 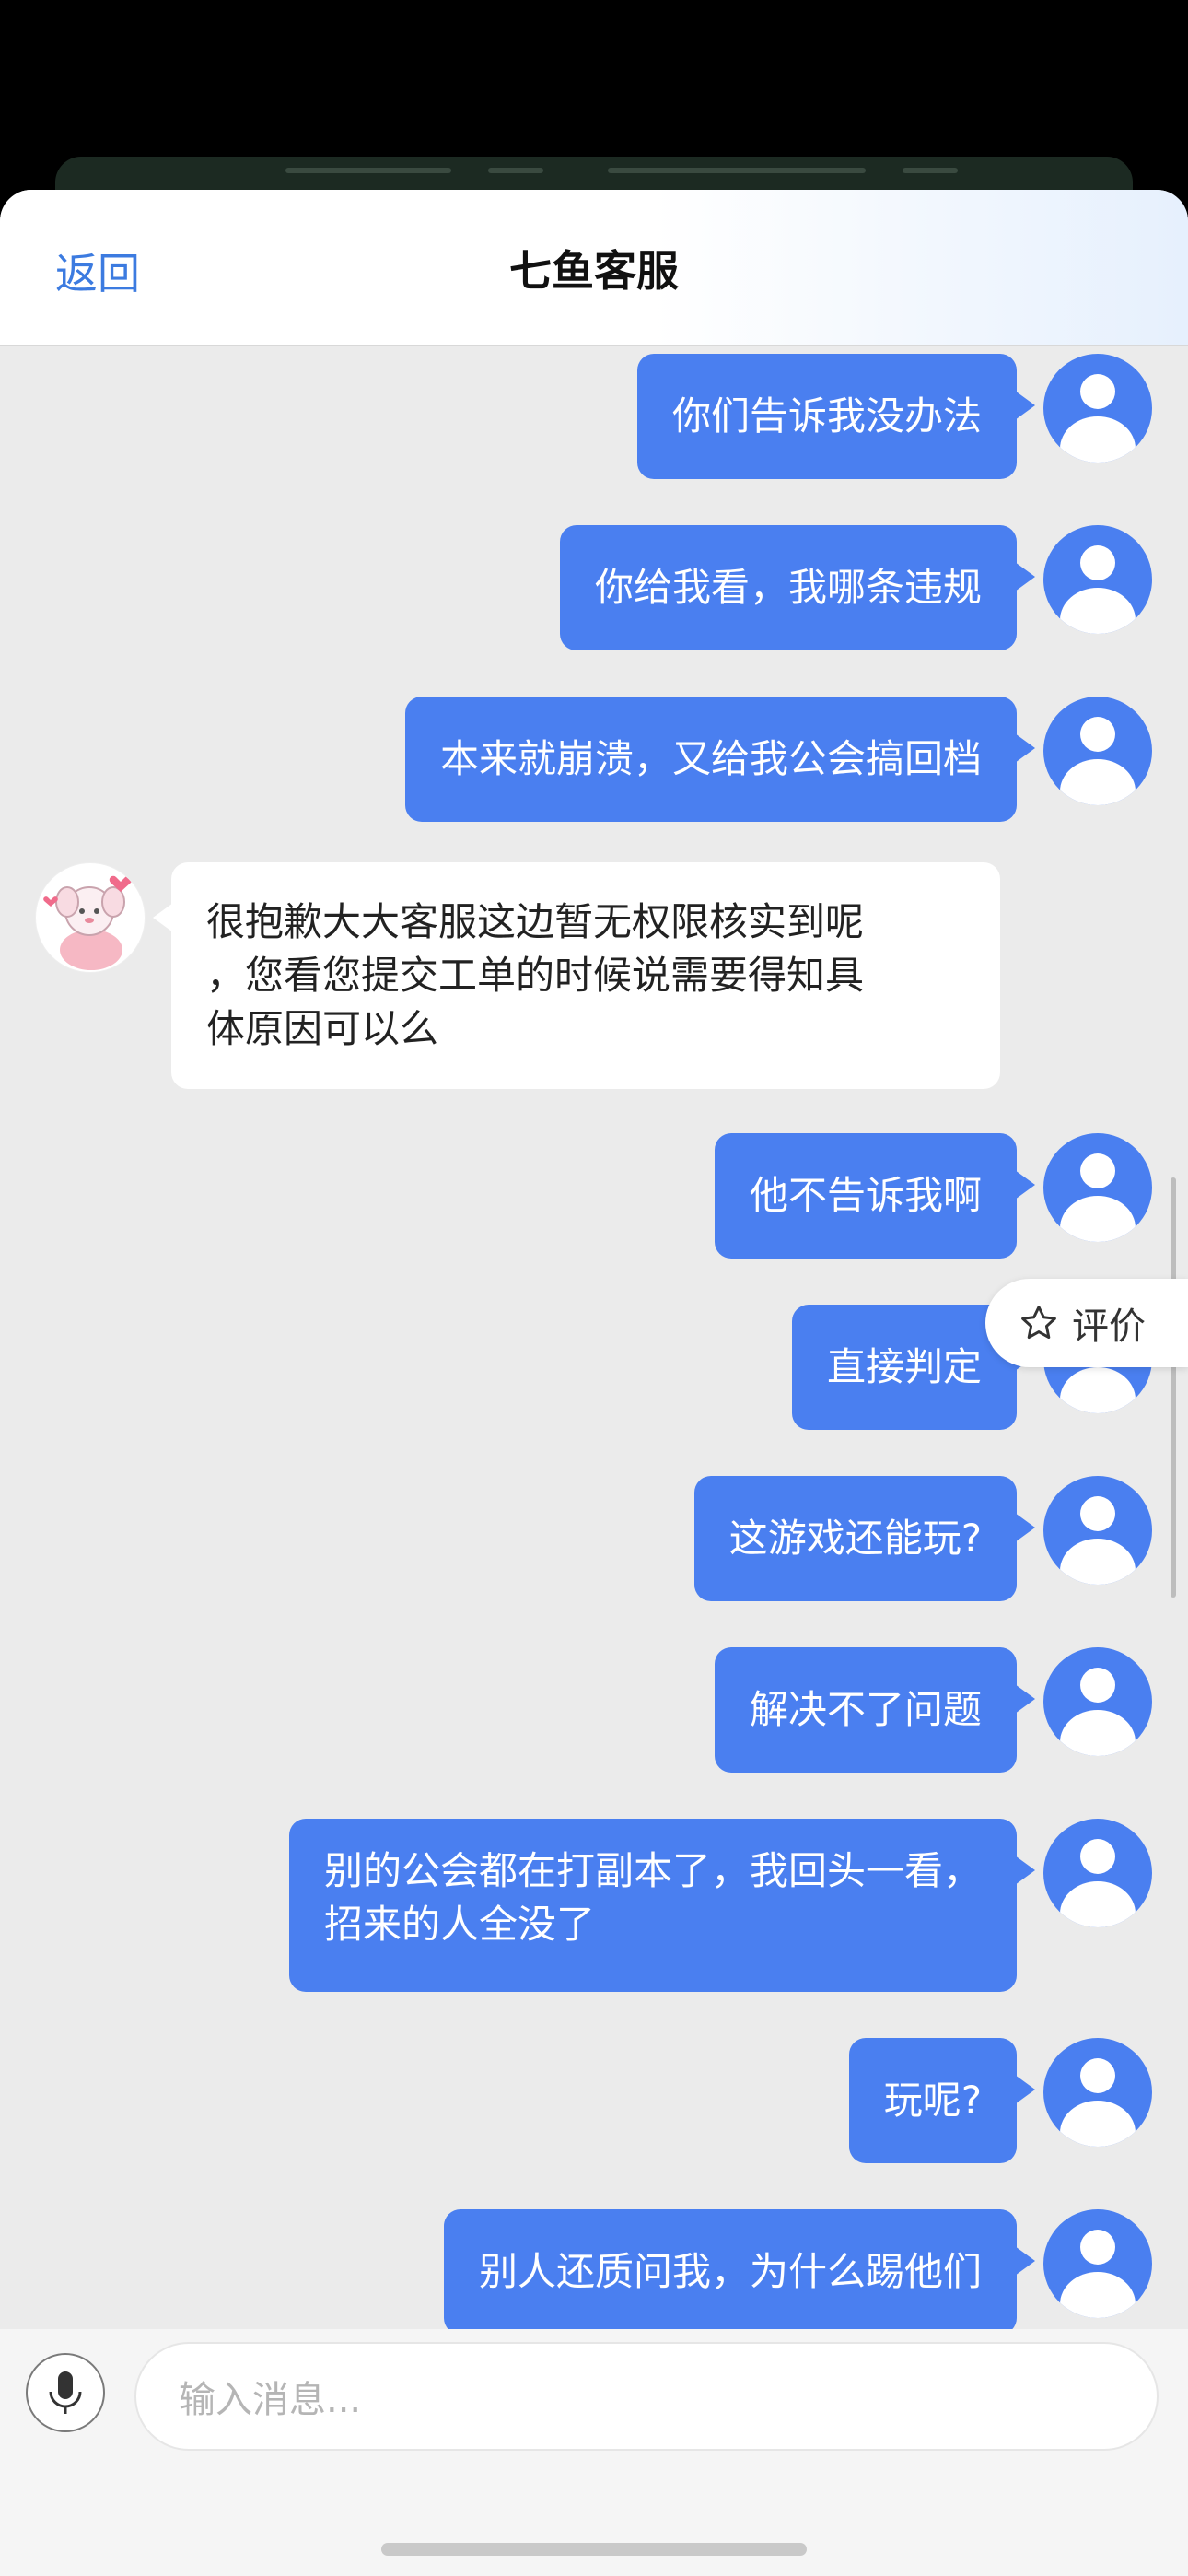 What do you see at coordinates (788, 587) in the screenshot?
I see `message-text: 你给我看，我哪条违规` at bounding box center [788, 587].